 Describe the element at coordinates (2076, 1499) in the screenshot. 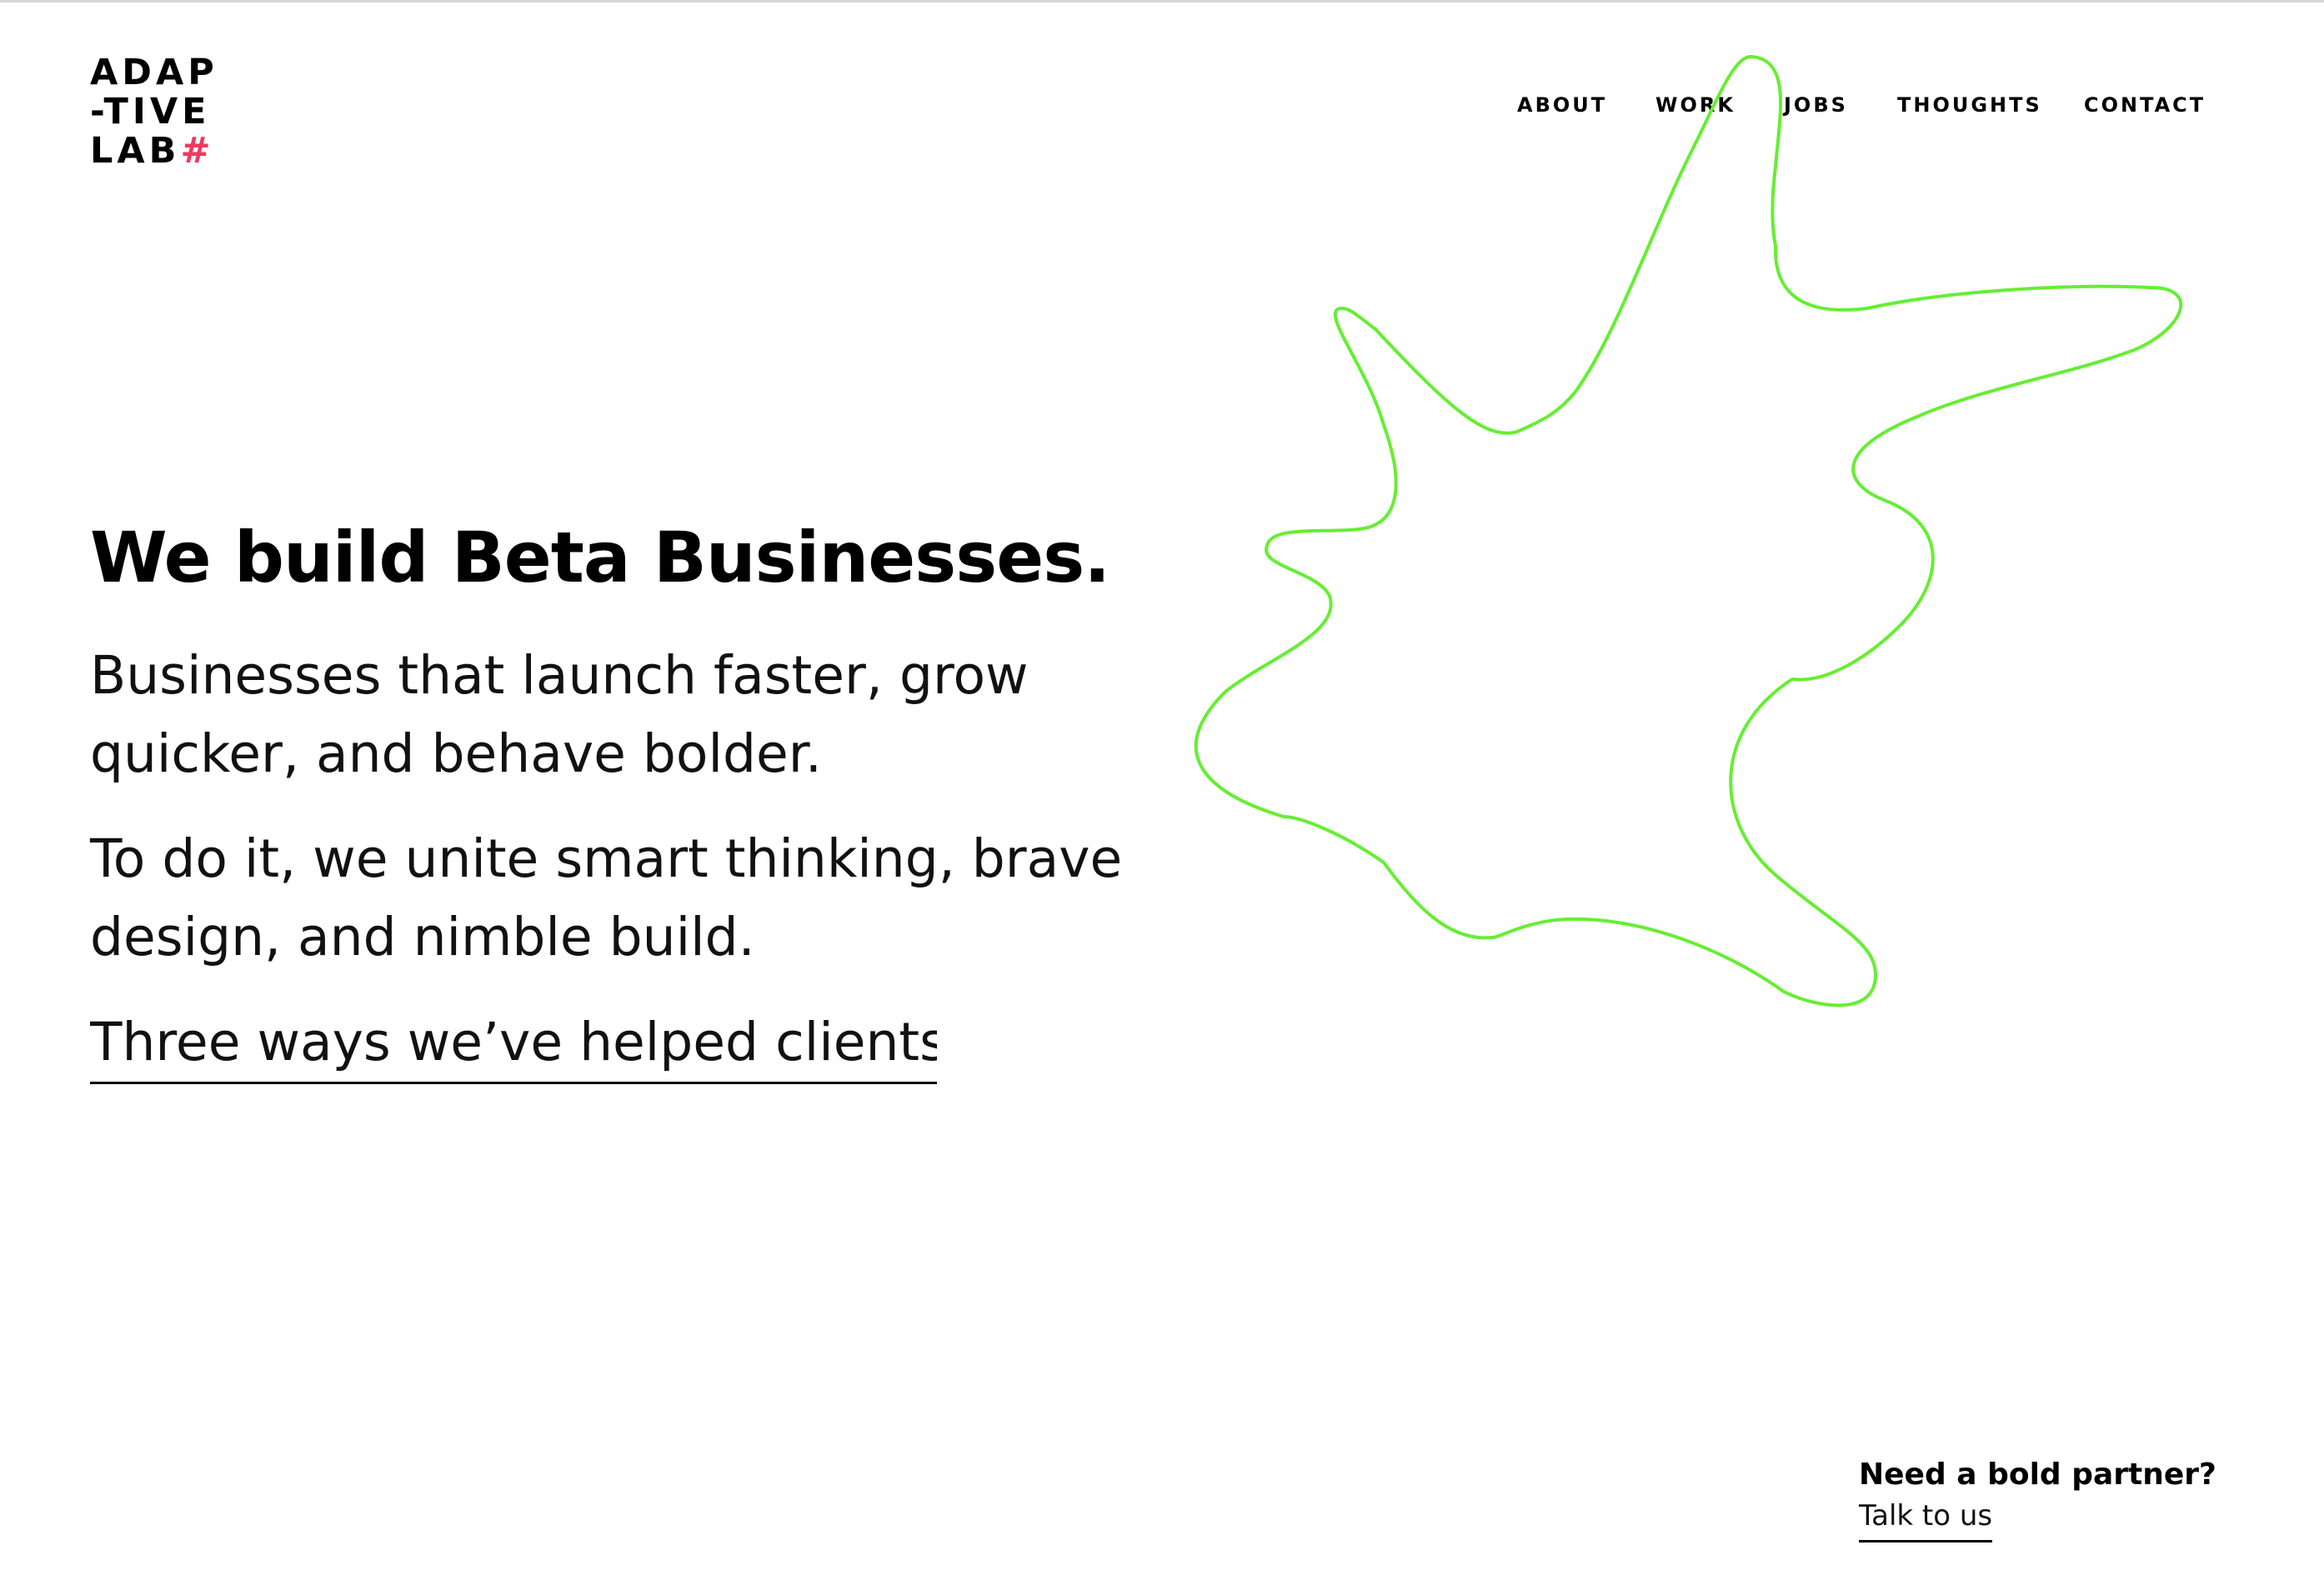

I see `partner-cta: Need a bold partner? Talk to us` at that location.